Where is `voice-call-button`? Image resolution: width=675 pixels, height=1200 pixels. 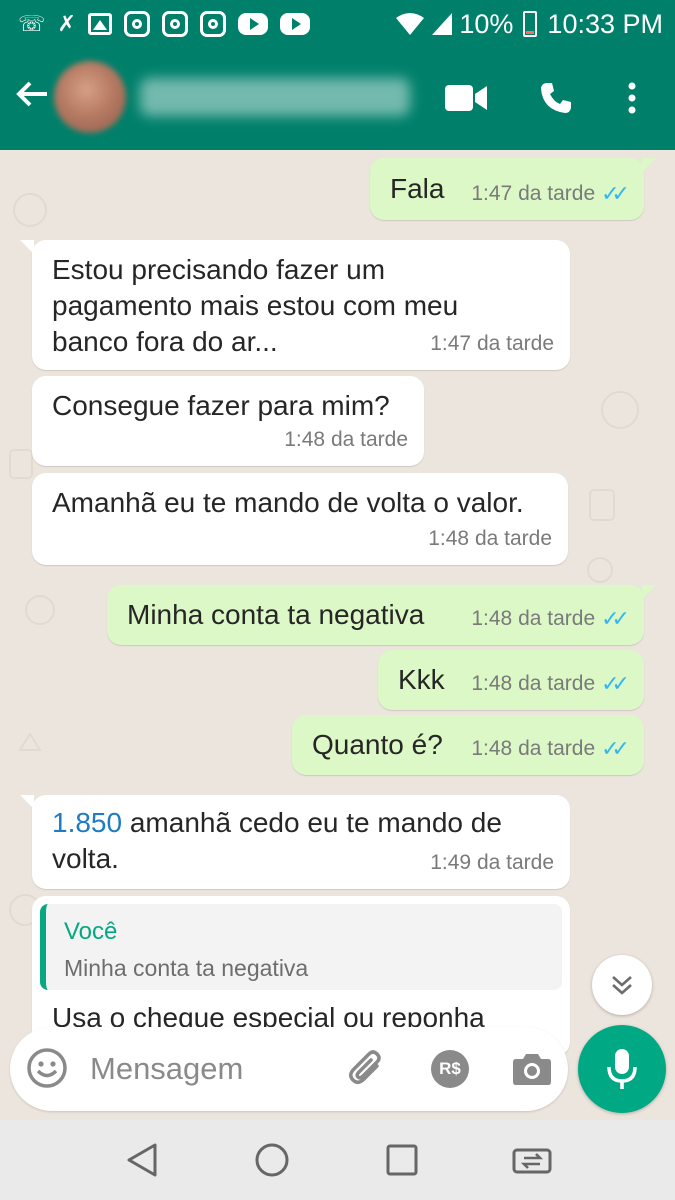 voice-call-button is located at coordinates (556, 98).